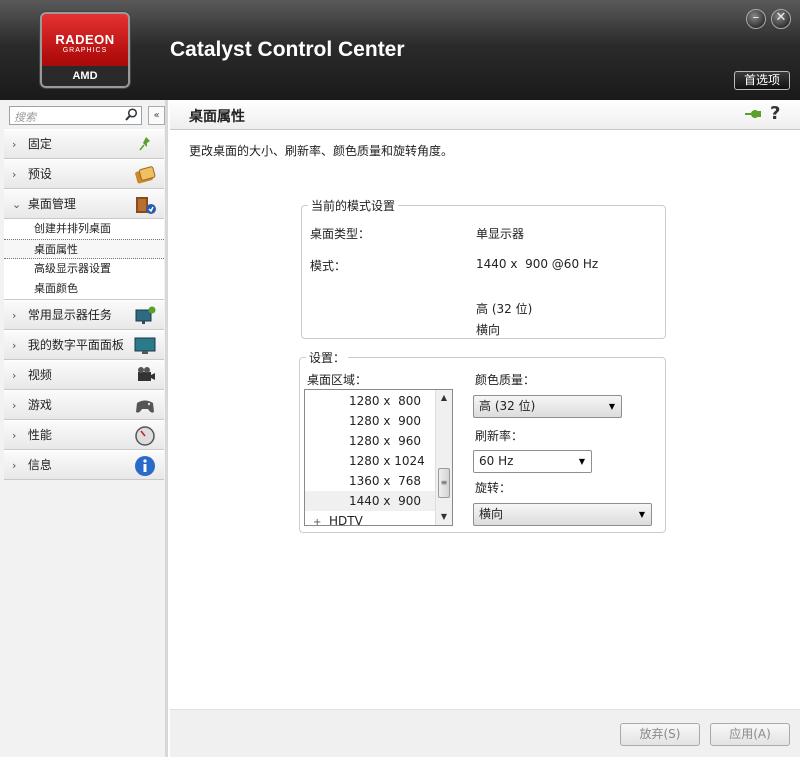 Image resolution: width=800 pixels, height=757 pixels. Describe the element at coordinates (346, 520) in the screenshot. I see `list-group-label: HDTV` at that location.